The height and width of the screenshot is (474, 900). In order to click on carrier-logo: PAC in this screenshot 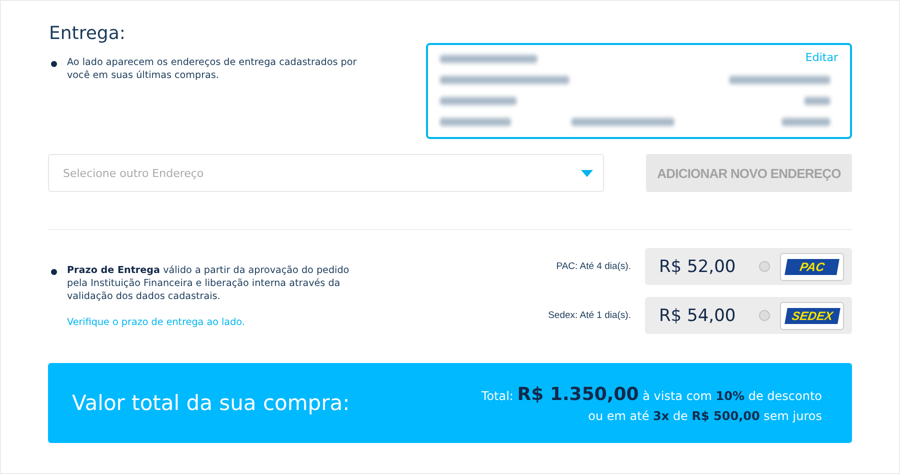, I will do `click(812, 266)`.